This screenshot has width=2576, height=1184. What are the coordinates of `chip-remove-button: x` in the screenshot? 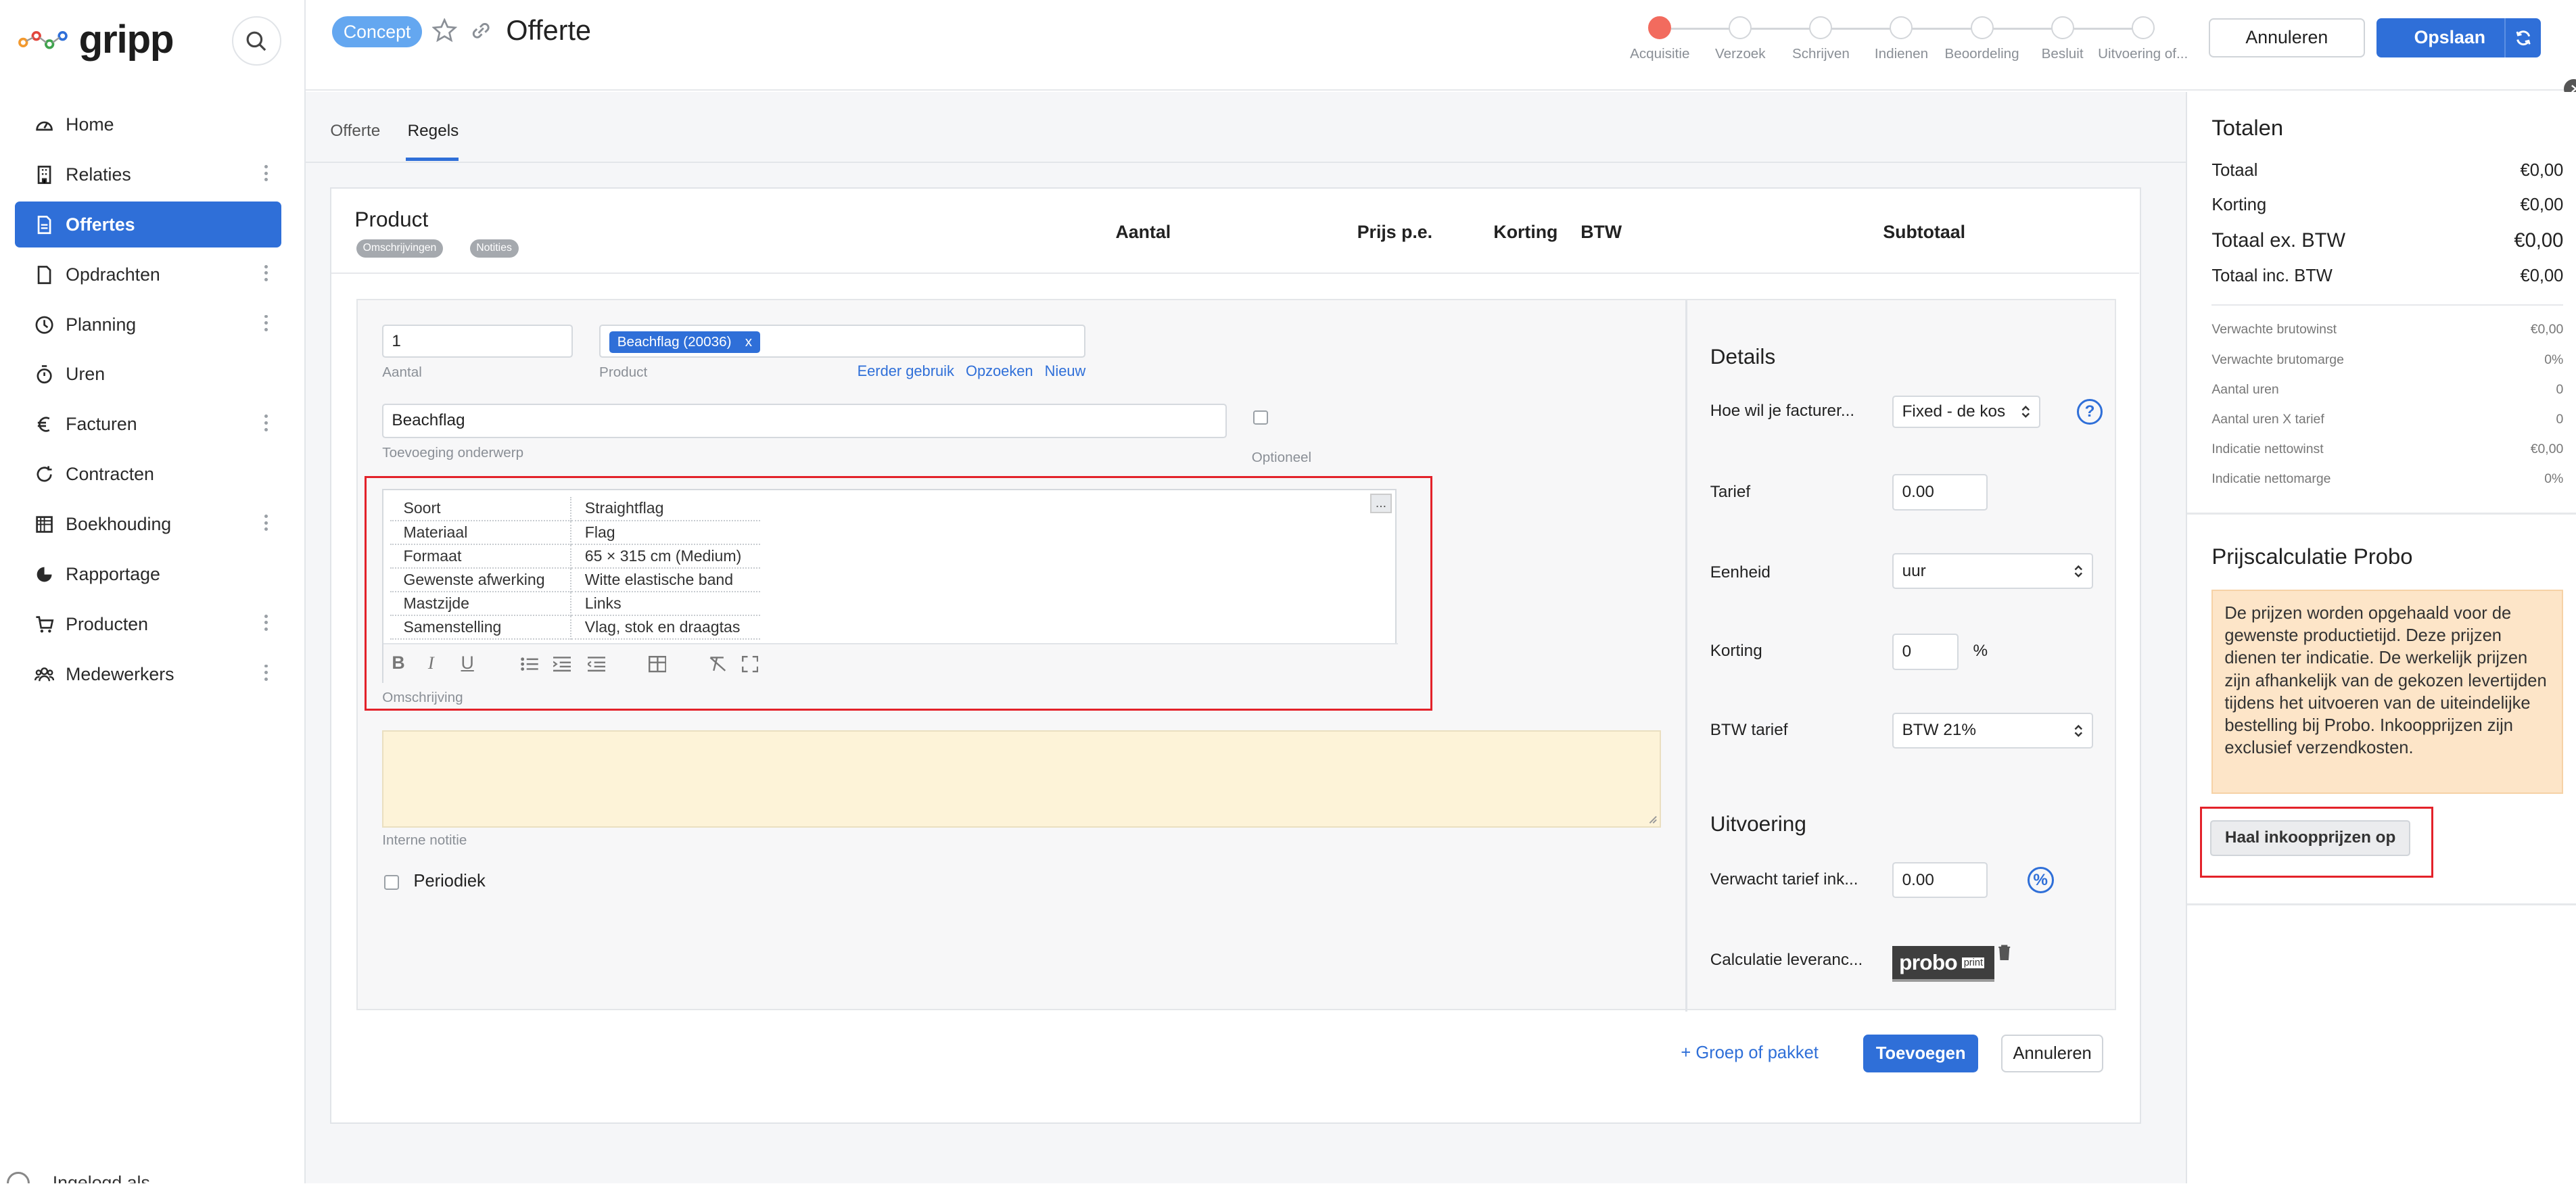 It's located at (748, 342).